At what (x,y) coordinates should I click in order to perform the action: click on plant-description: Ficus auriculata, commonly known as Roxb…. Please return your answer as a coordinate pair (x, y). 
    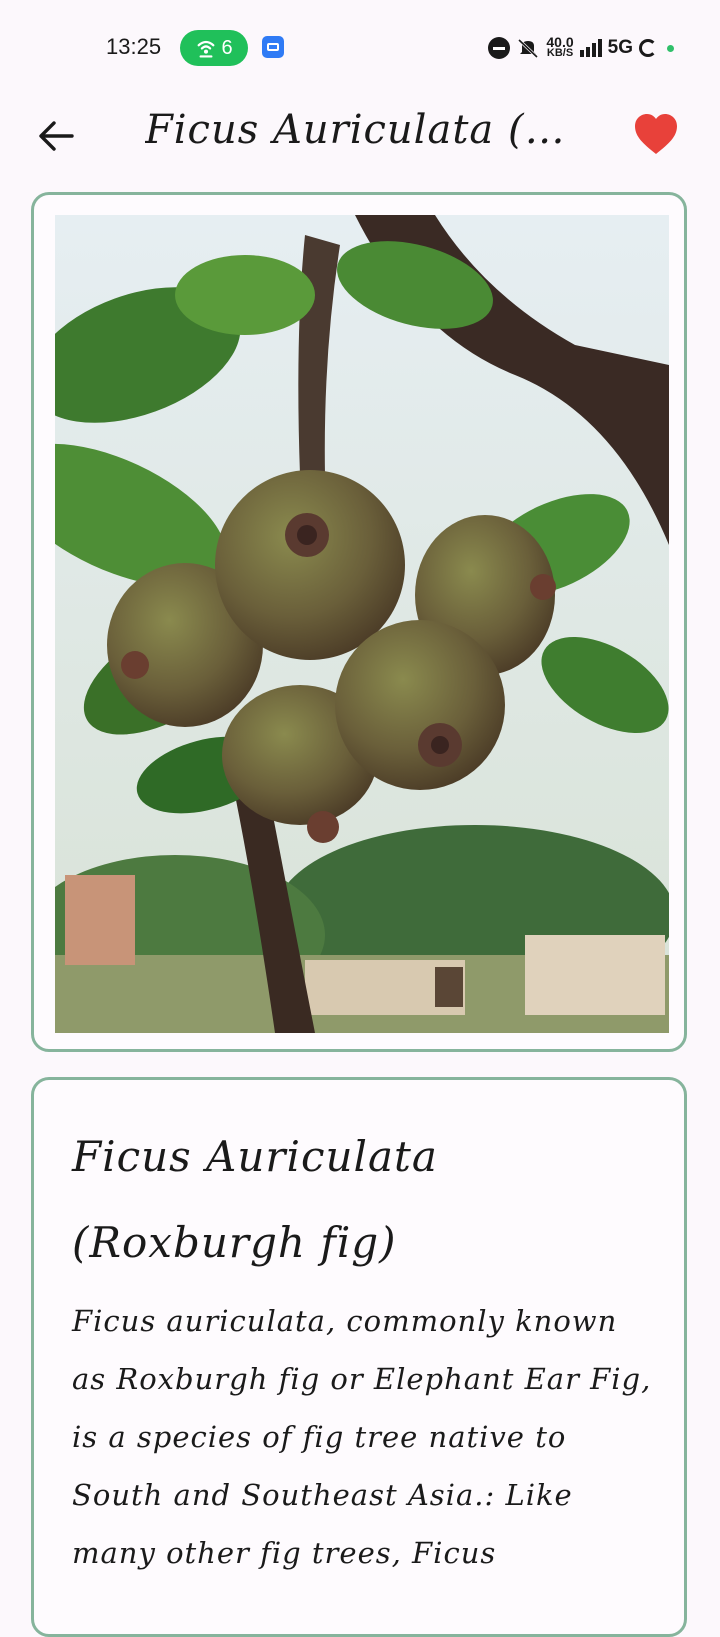
    Looking at the image, I should click on (362, 1437).